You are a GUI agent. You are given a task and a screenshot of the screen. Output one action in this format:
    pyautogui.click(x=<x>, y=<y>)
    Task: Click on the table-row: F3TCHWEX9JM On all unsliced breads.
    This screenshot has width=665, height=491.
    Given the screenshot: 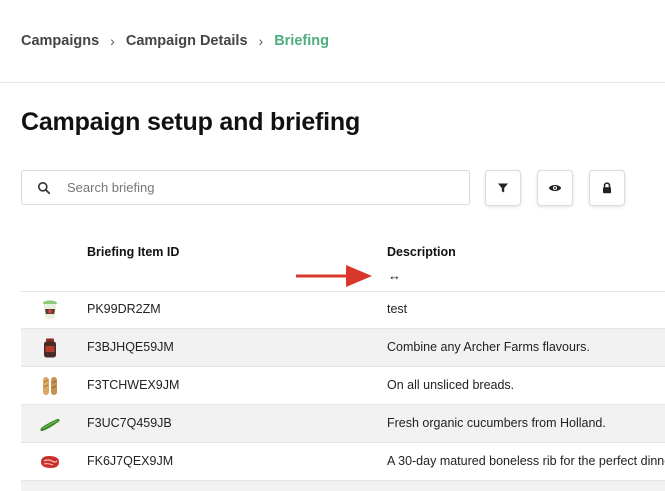 What is the action you would take?
    pyautogui.click(x=343, y=386)
    